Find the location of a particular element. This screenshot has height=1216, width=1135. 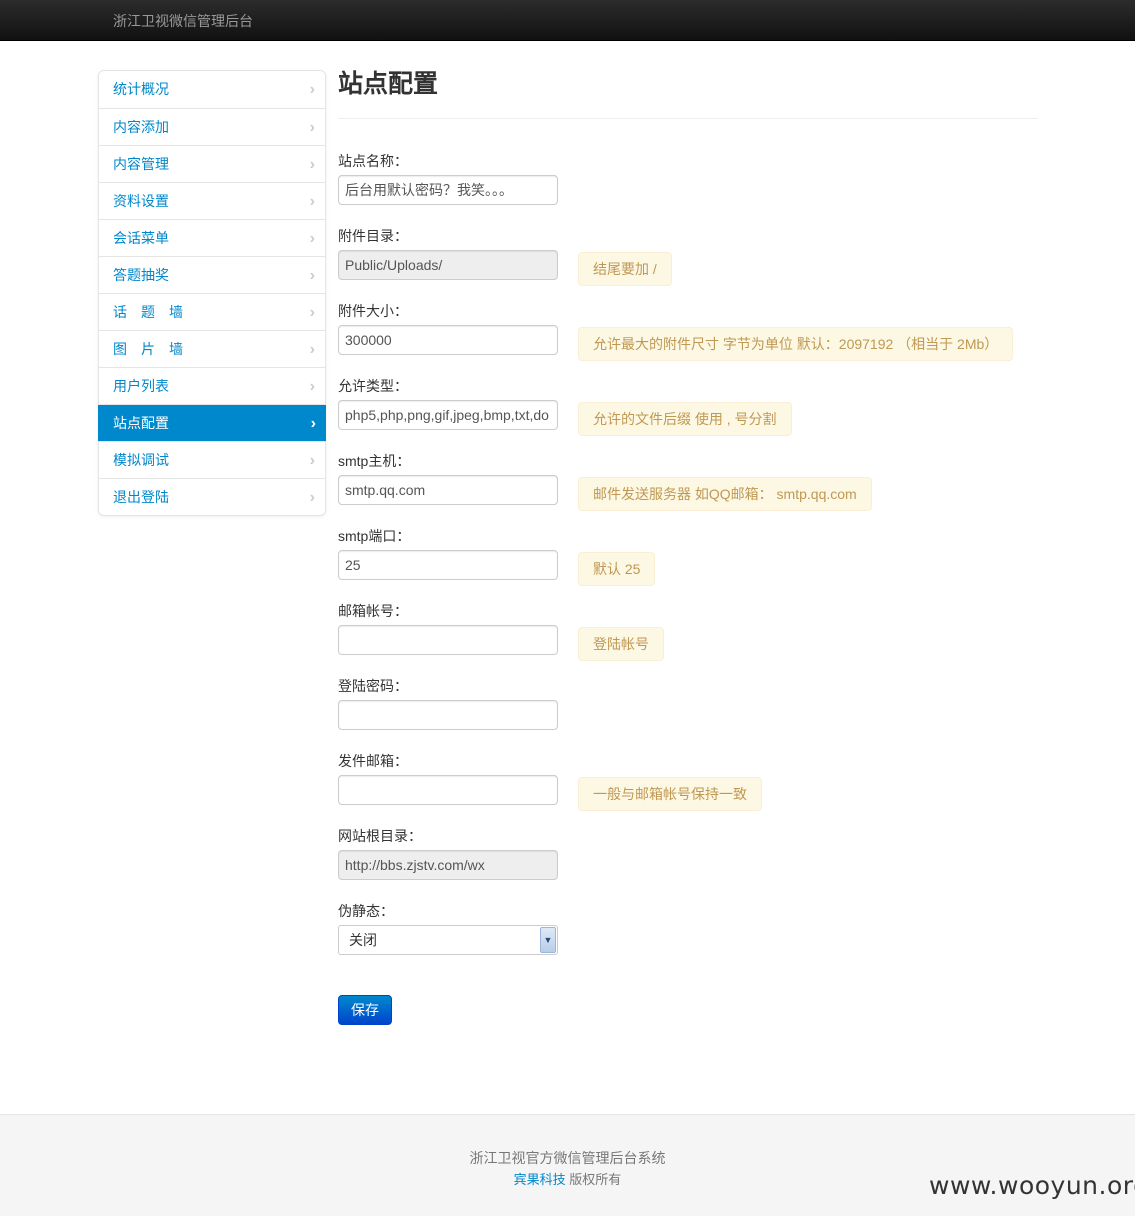

site-name-label: 站点名称： is located at coordinates (373, 161).